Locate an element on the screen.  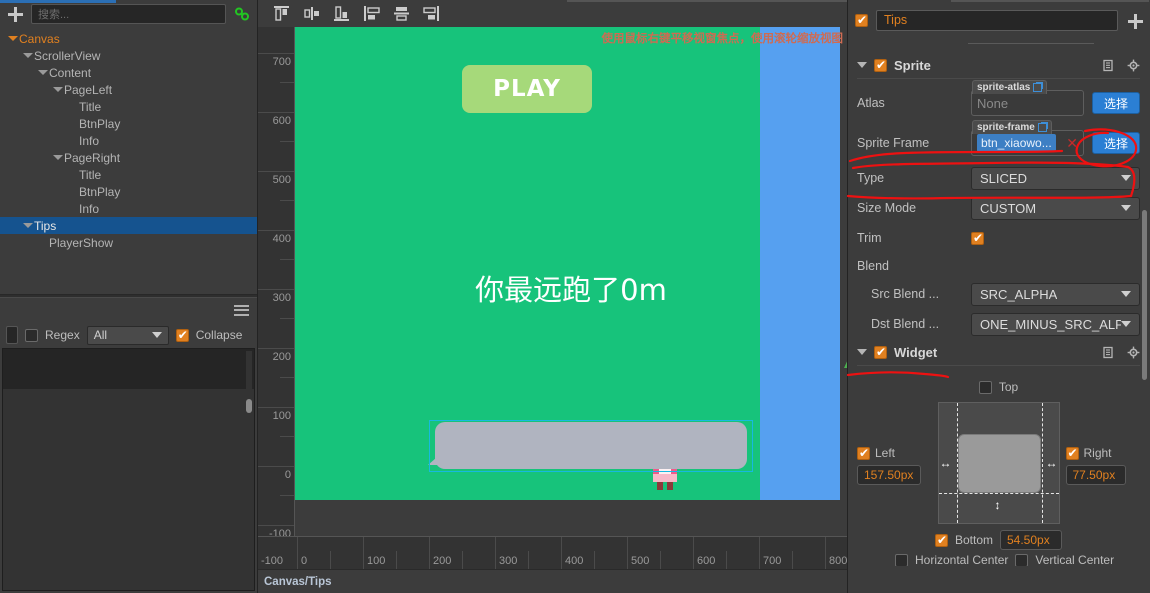
align-right-icon is located at coordinates (431, 13).